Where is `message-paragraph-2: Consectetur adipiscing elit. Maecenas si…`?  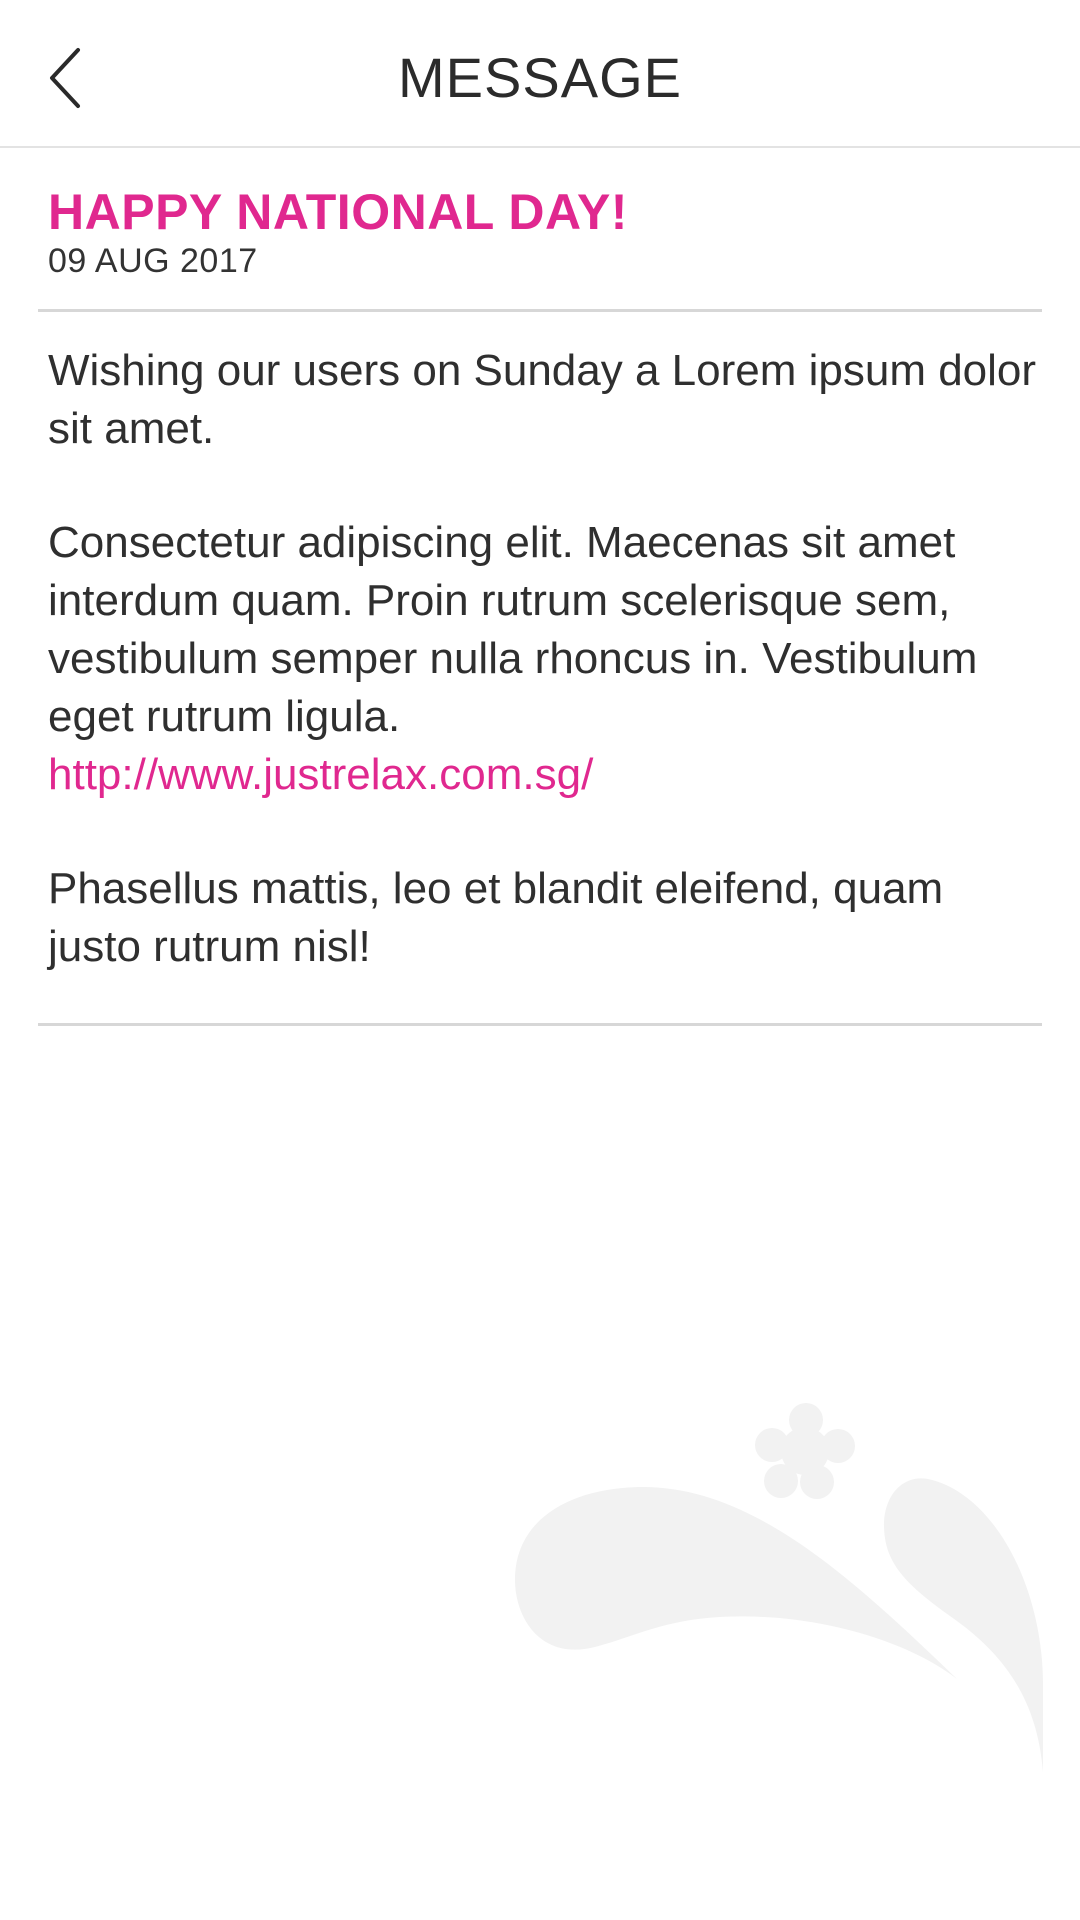 message-paragraph-2: Consectetur adipiscing elit. Maecenas si… is located at coordinates (548, 659).